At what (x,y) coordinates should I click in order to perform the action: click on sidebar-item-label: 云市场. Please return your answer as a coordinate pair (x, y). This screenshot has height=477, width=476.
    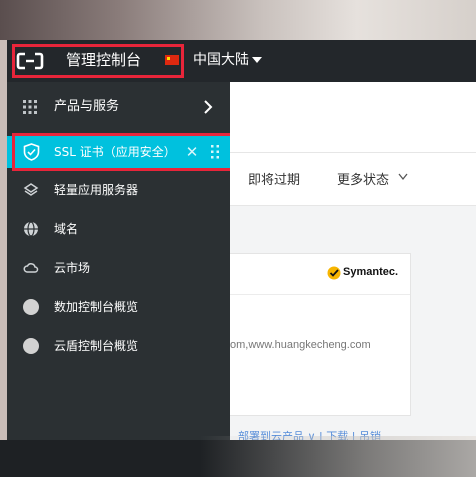
    Looking at the image, I should click on (72, 268).